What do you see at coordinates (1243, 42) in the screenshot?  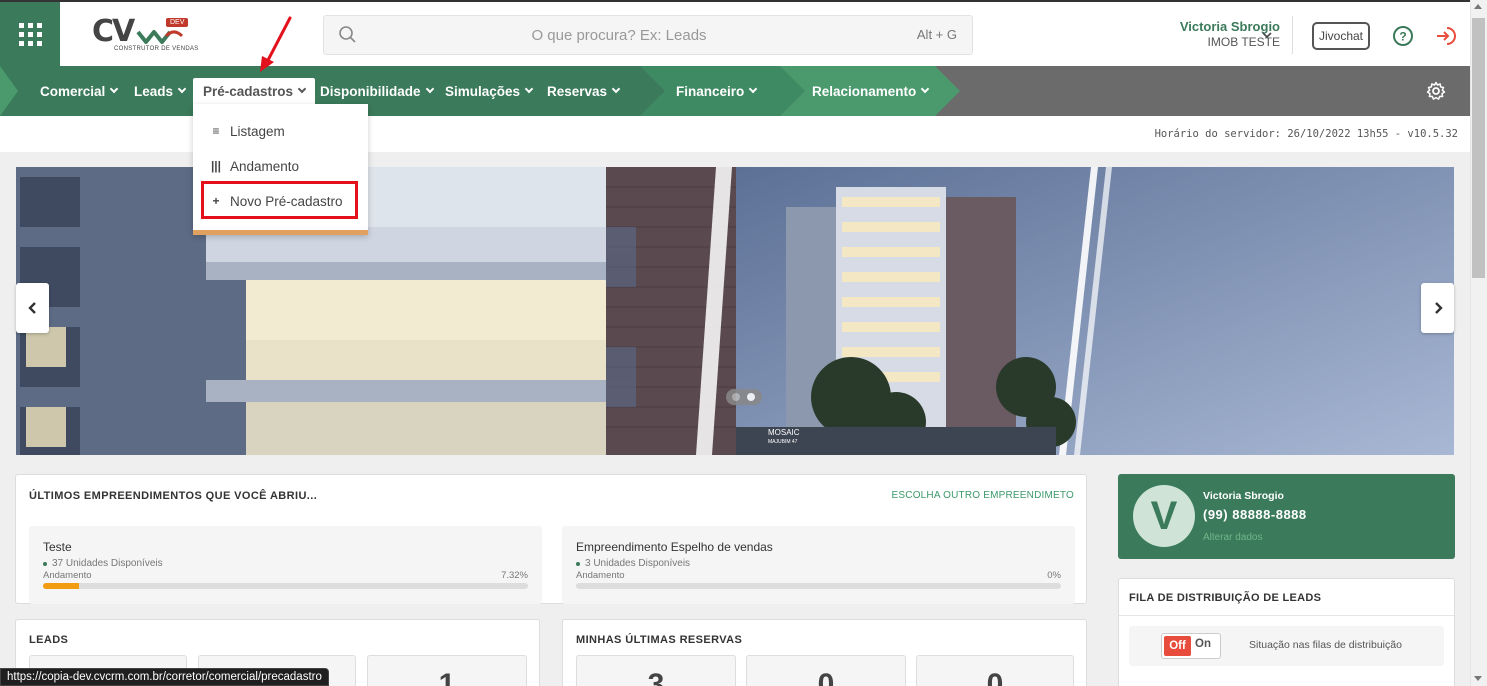 I see `user-org: IMOB TESTE` at bounding box center [1243, 42].